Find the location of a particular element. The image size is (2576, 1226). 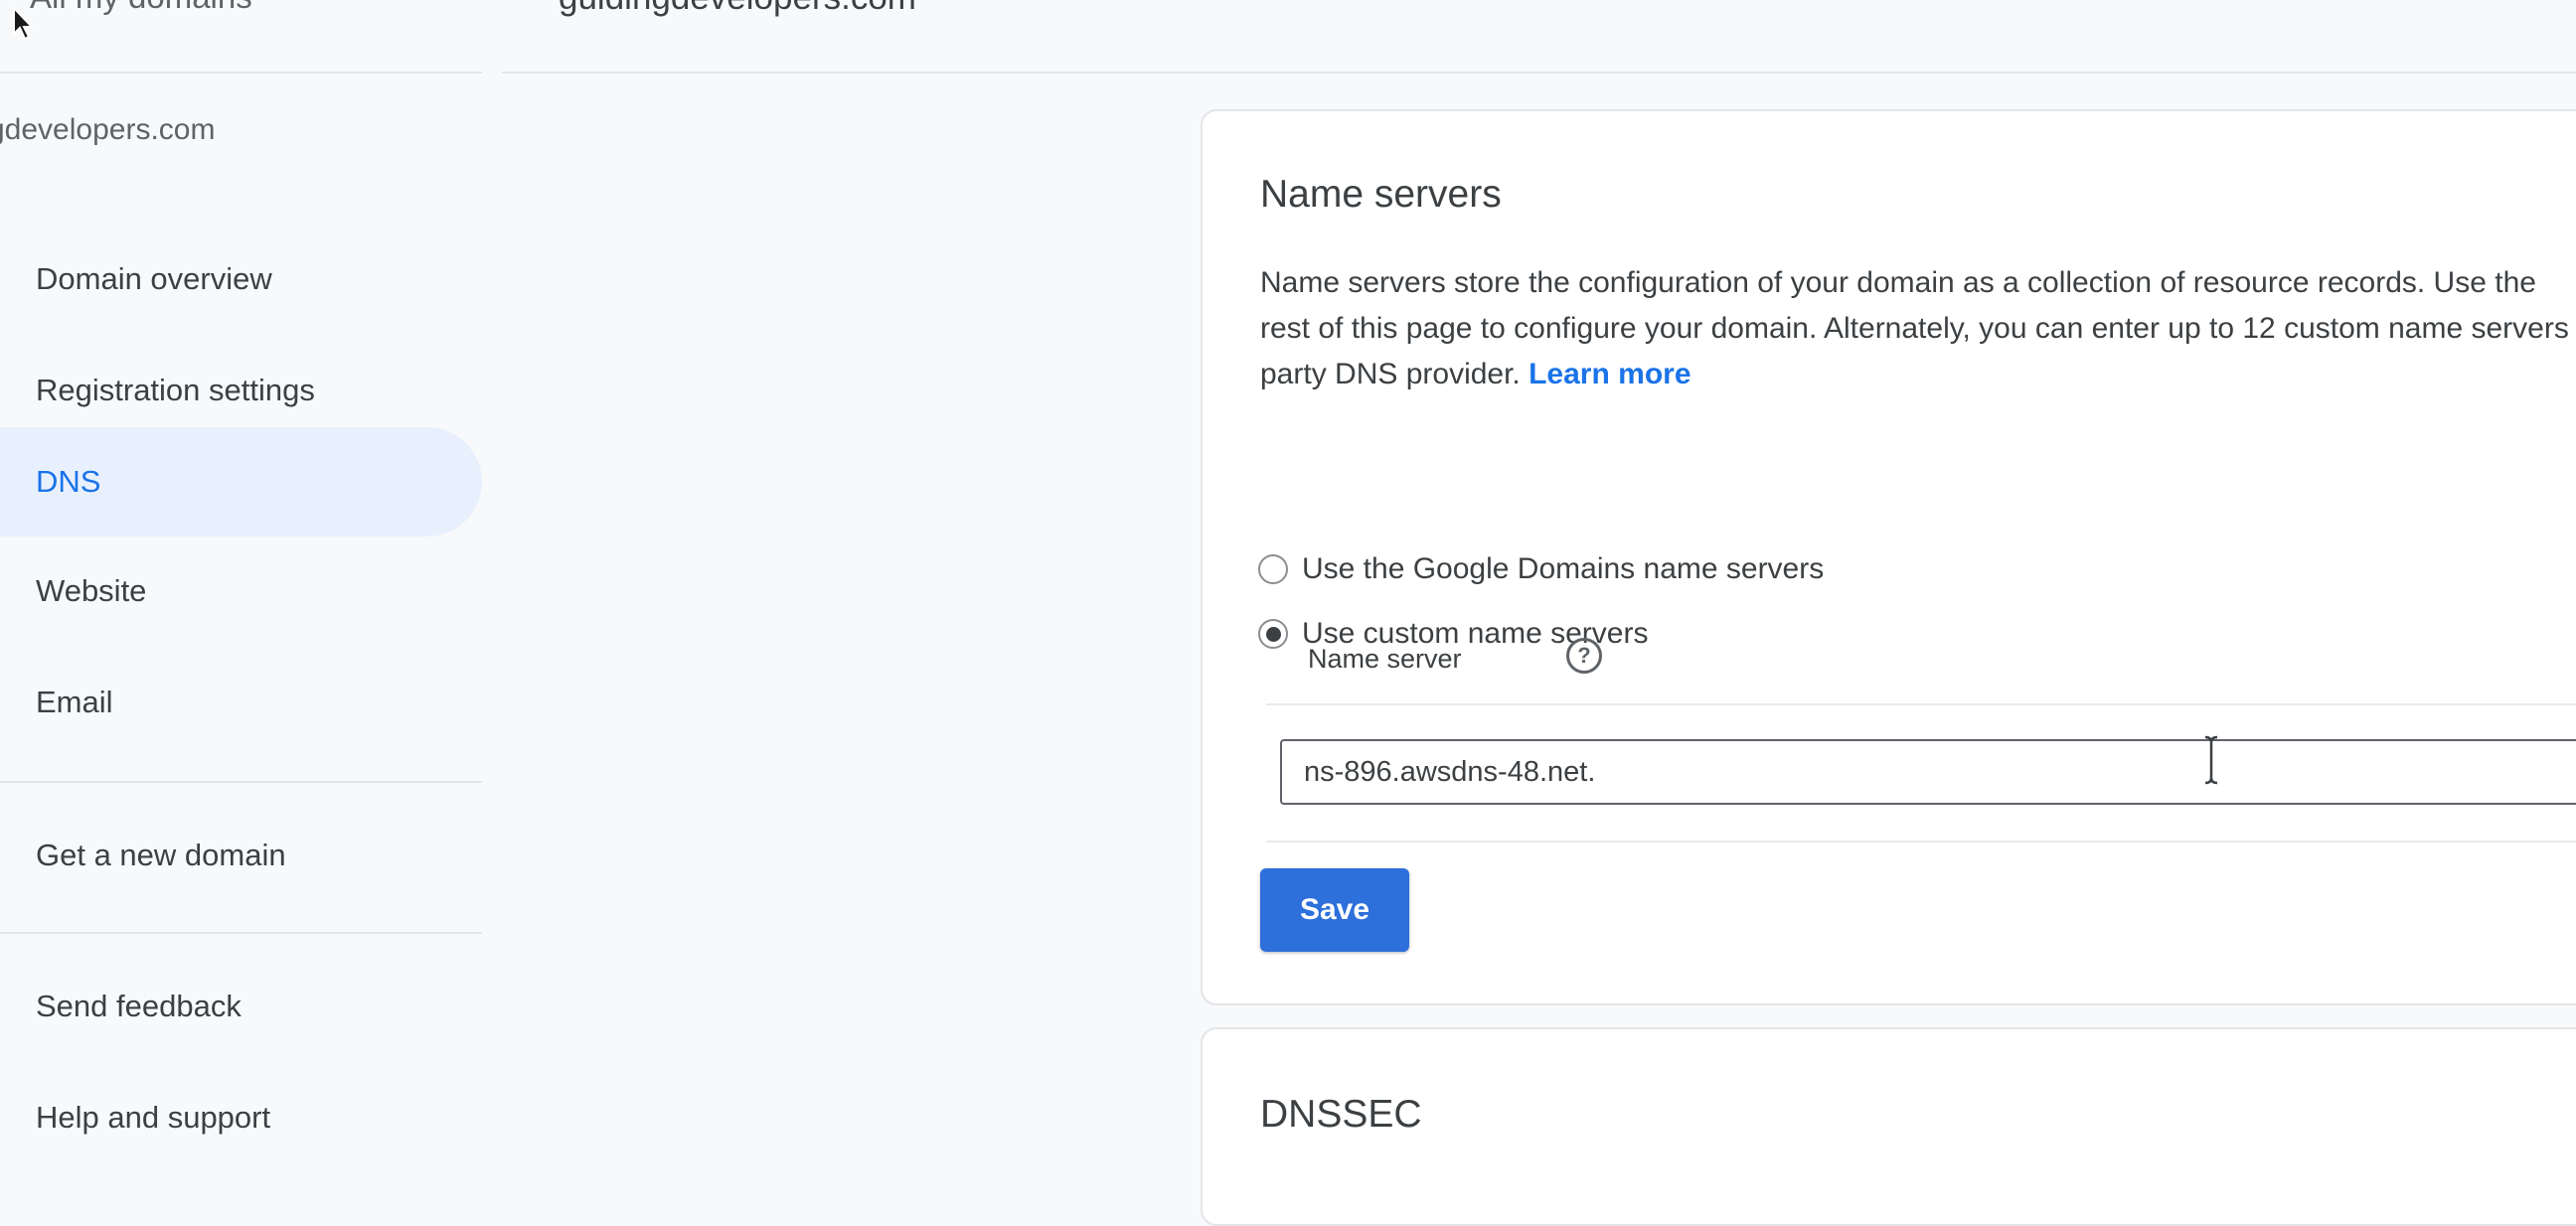

sidebar-item-label: Email is located at coordinates (74, 702).